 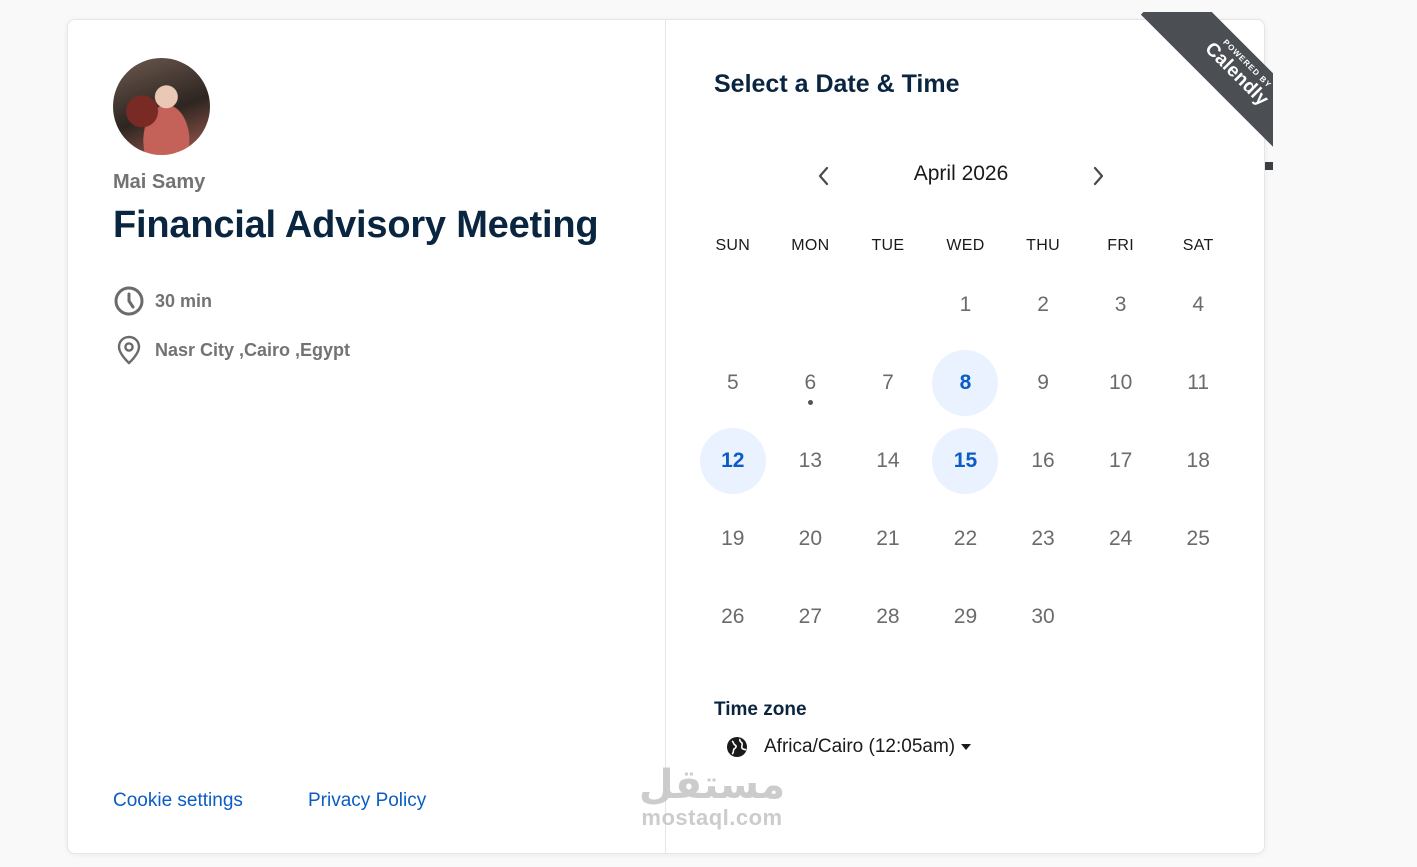 I want to click on timezone-label: Time zone, so click(x=760, y=709).